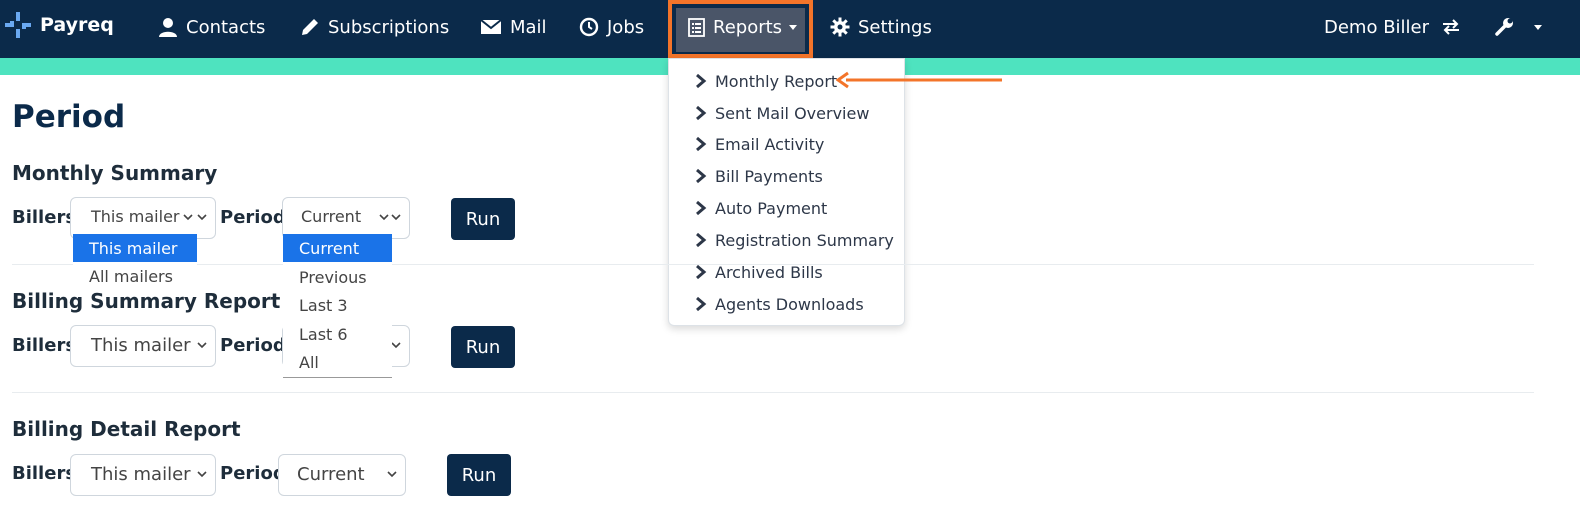 This screenshot has width=1580, height=527. What do you see at coordinates (769, 272) in the screenshot?
I see `menu-item-label: Archived Bills` at bounding box center [769, 272].